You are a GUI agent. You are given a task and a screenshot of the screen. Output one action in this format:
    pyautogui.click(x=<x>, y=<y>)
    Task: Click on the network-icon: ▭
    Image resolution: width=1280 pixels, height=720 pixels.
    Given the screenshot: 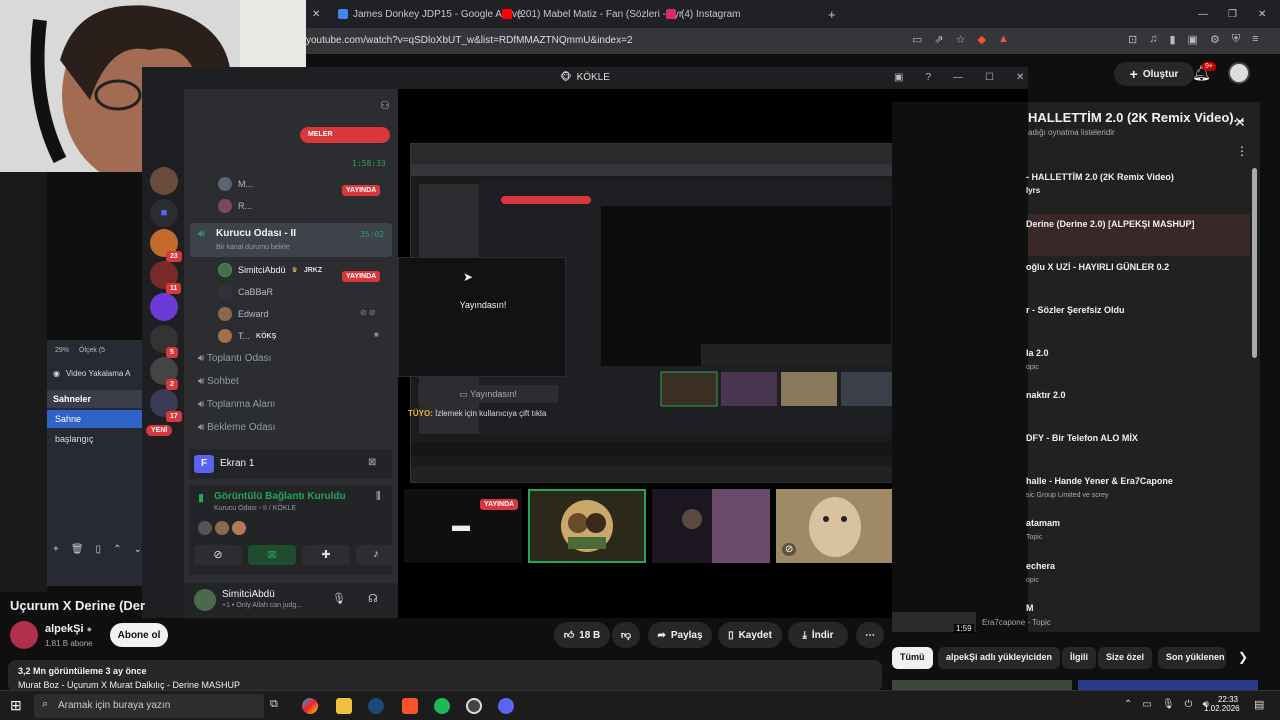 What is the action you would take?
    pyautogui.click(x=1146, y=704)
    